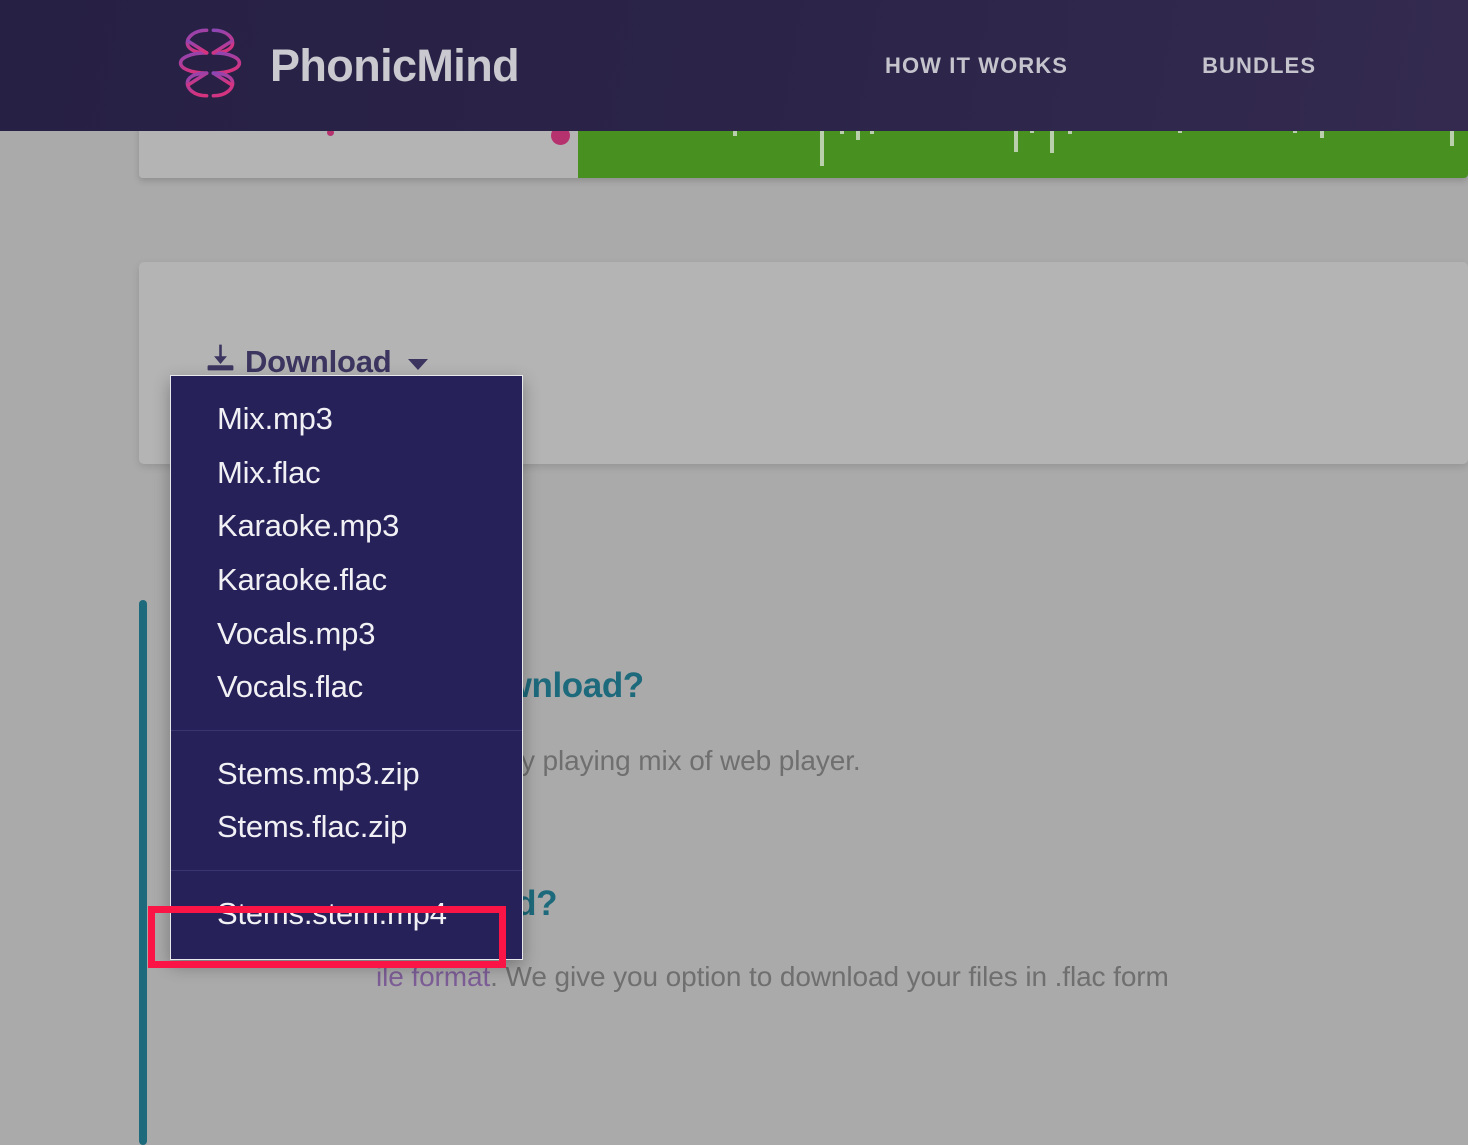 The width and height of the screenshot is (1468, 1145). Describe the element at coordinates (417, 364) in the screenshot. I see `chevron-down-icon` at that location.